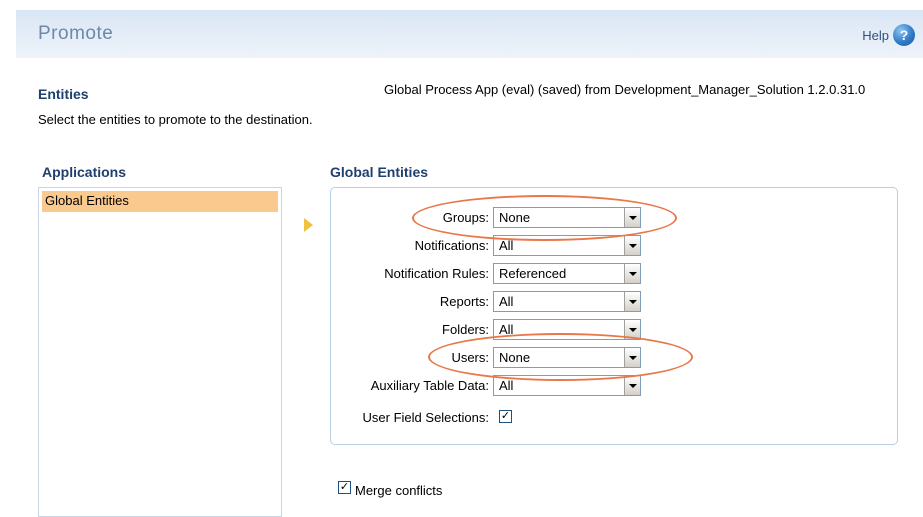  What do you see at coordinates (84, 172) in the screenshot?
I see `applications-heading: Applications` at bounding box center [84, 172].